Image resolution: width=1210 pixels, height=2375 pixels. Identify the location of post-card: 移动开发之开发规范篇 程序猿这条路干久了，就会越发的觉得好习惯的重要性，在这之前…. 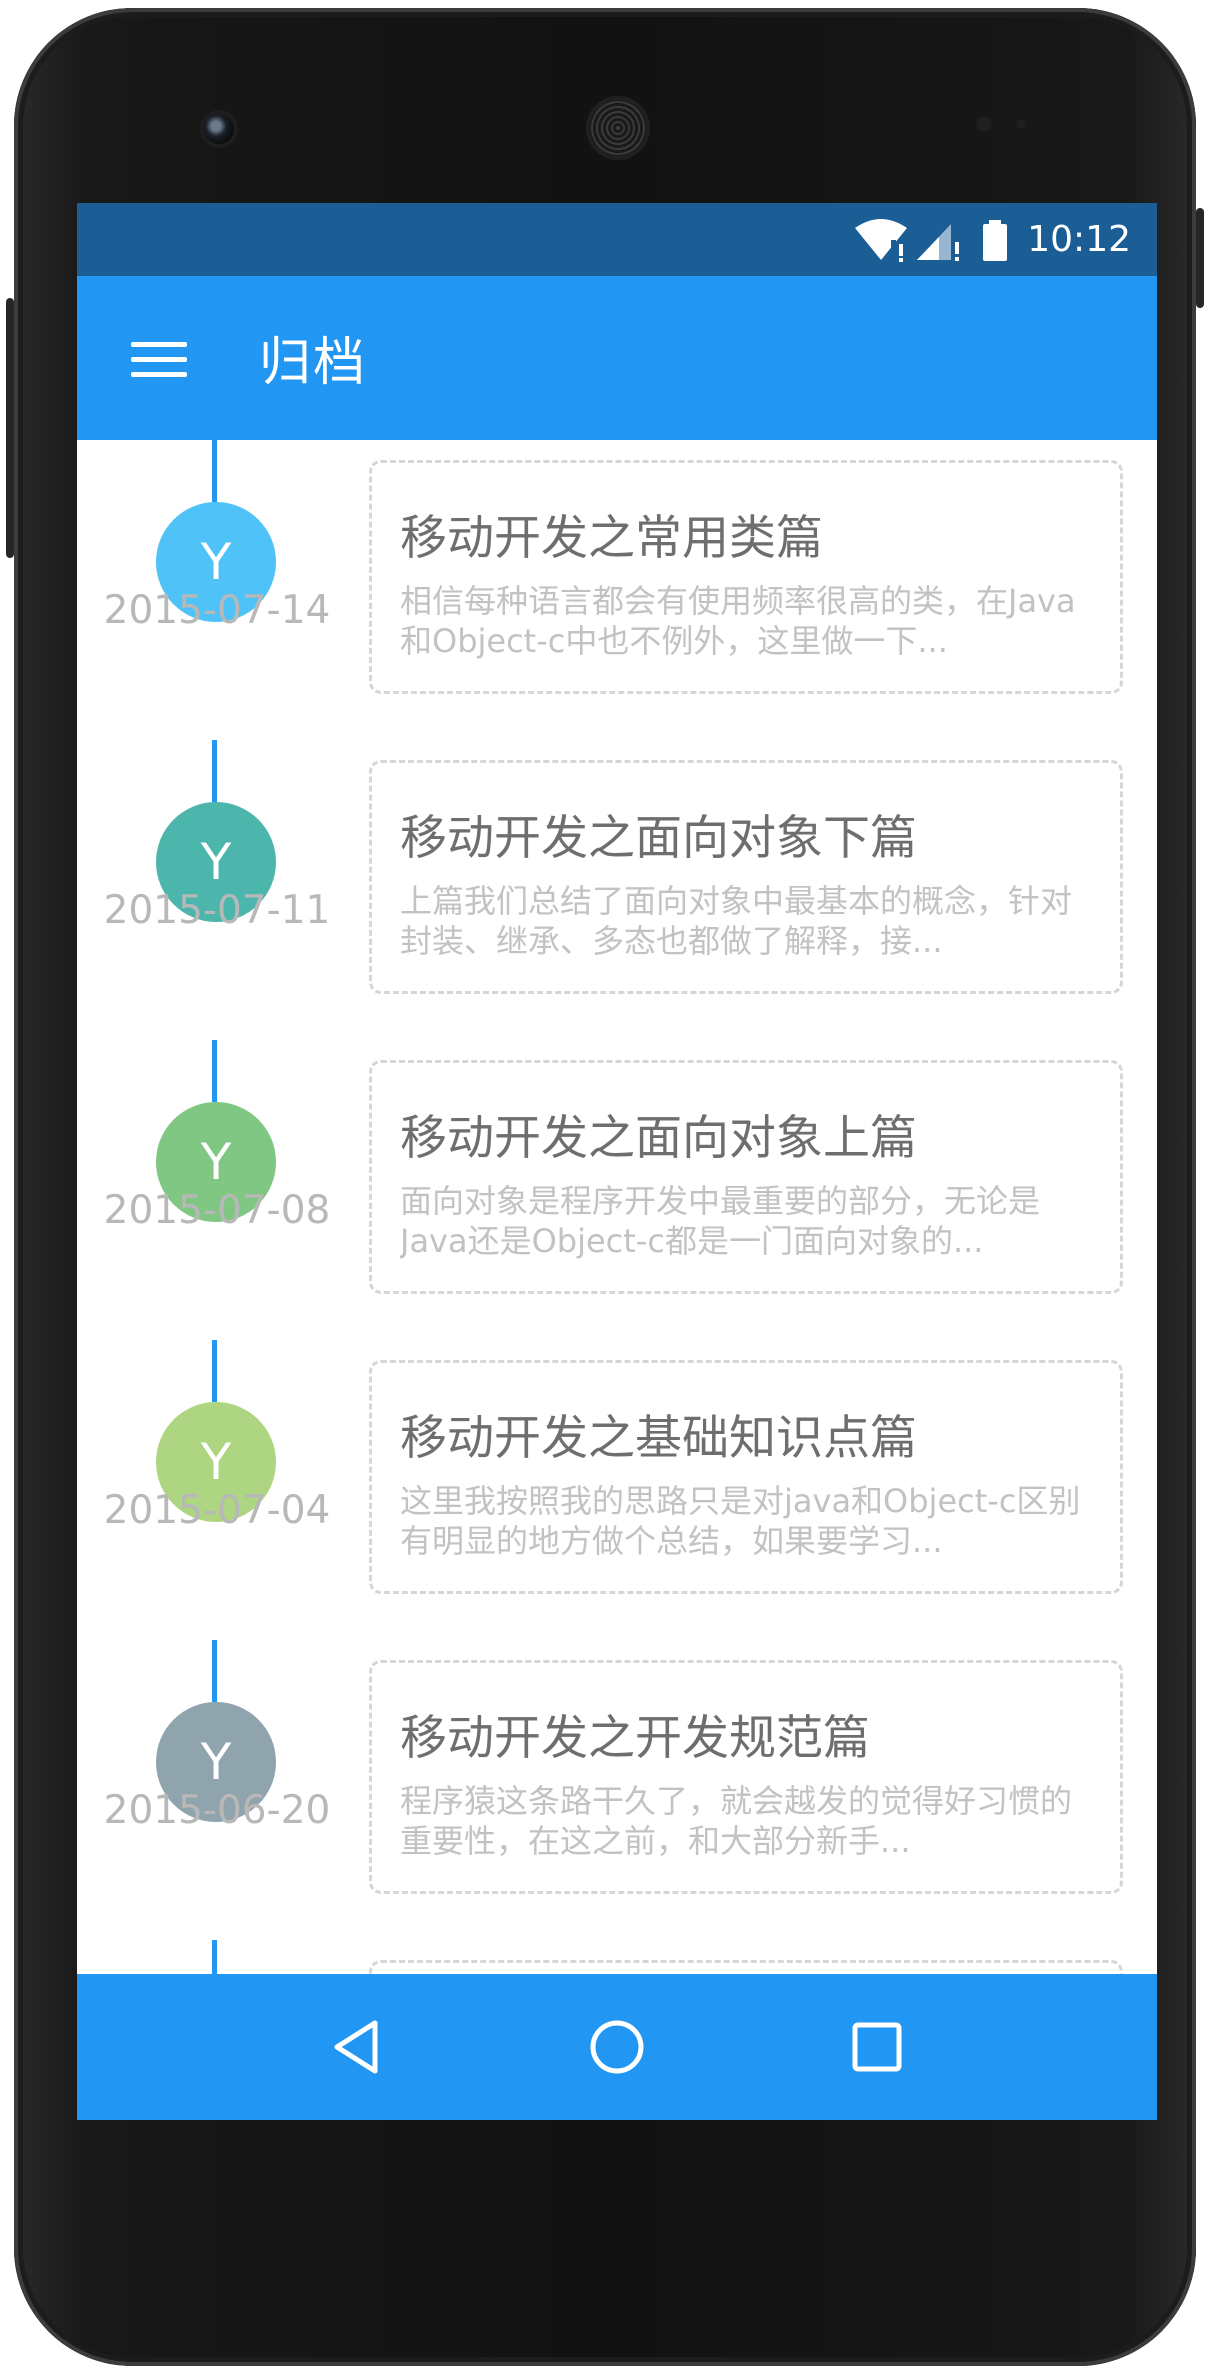
(746, 1777).